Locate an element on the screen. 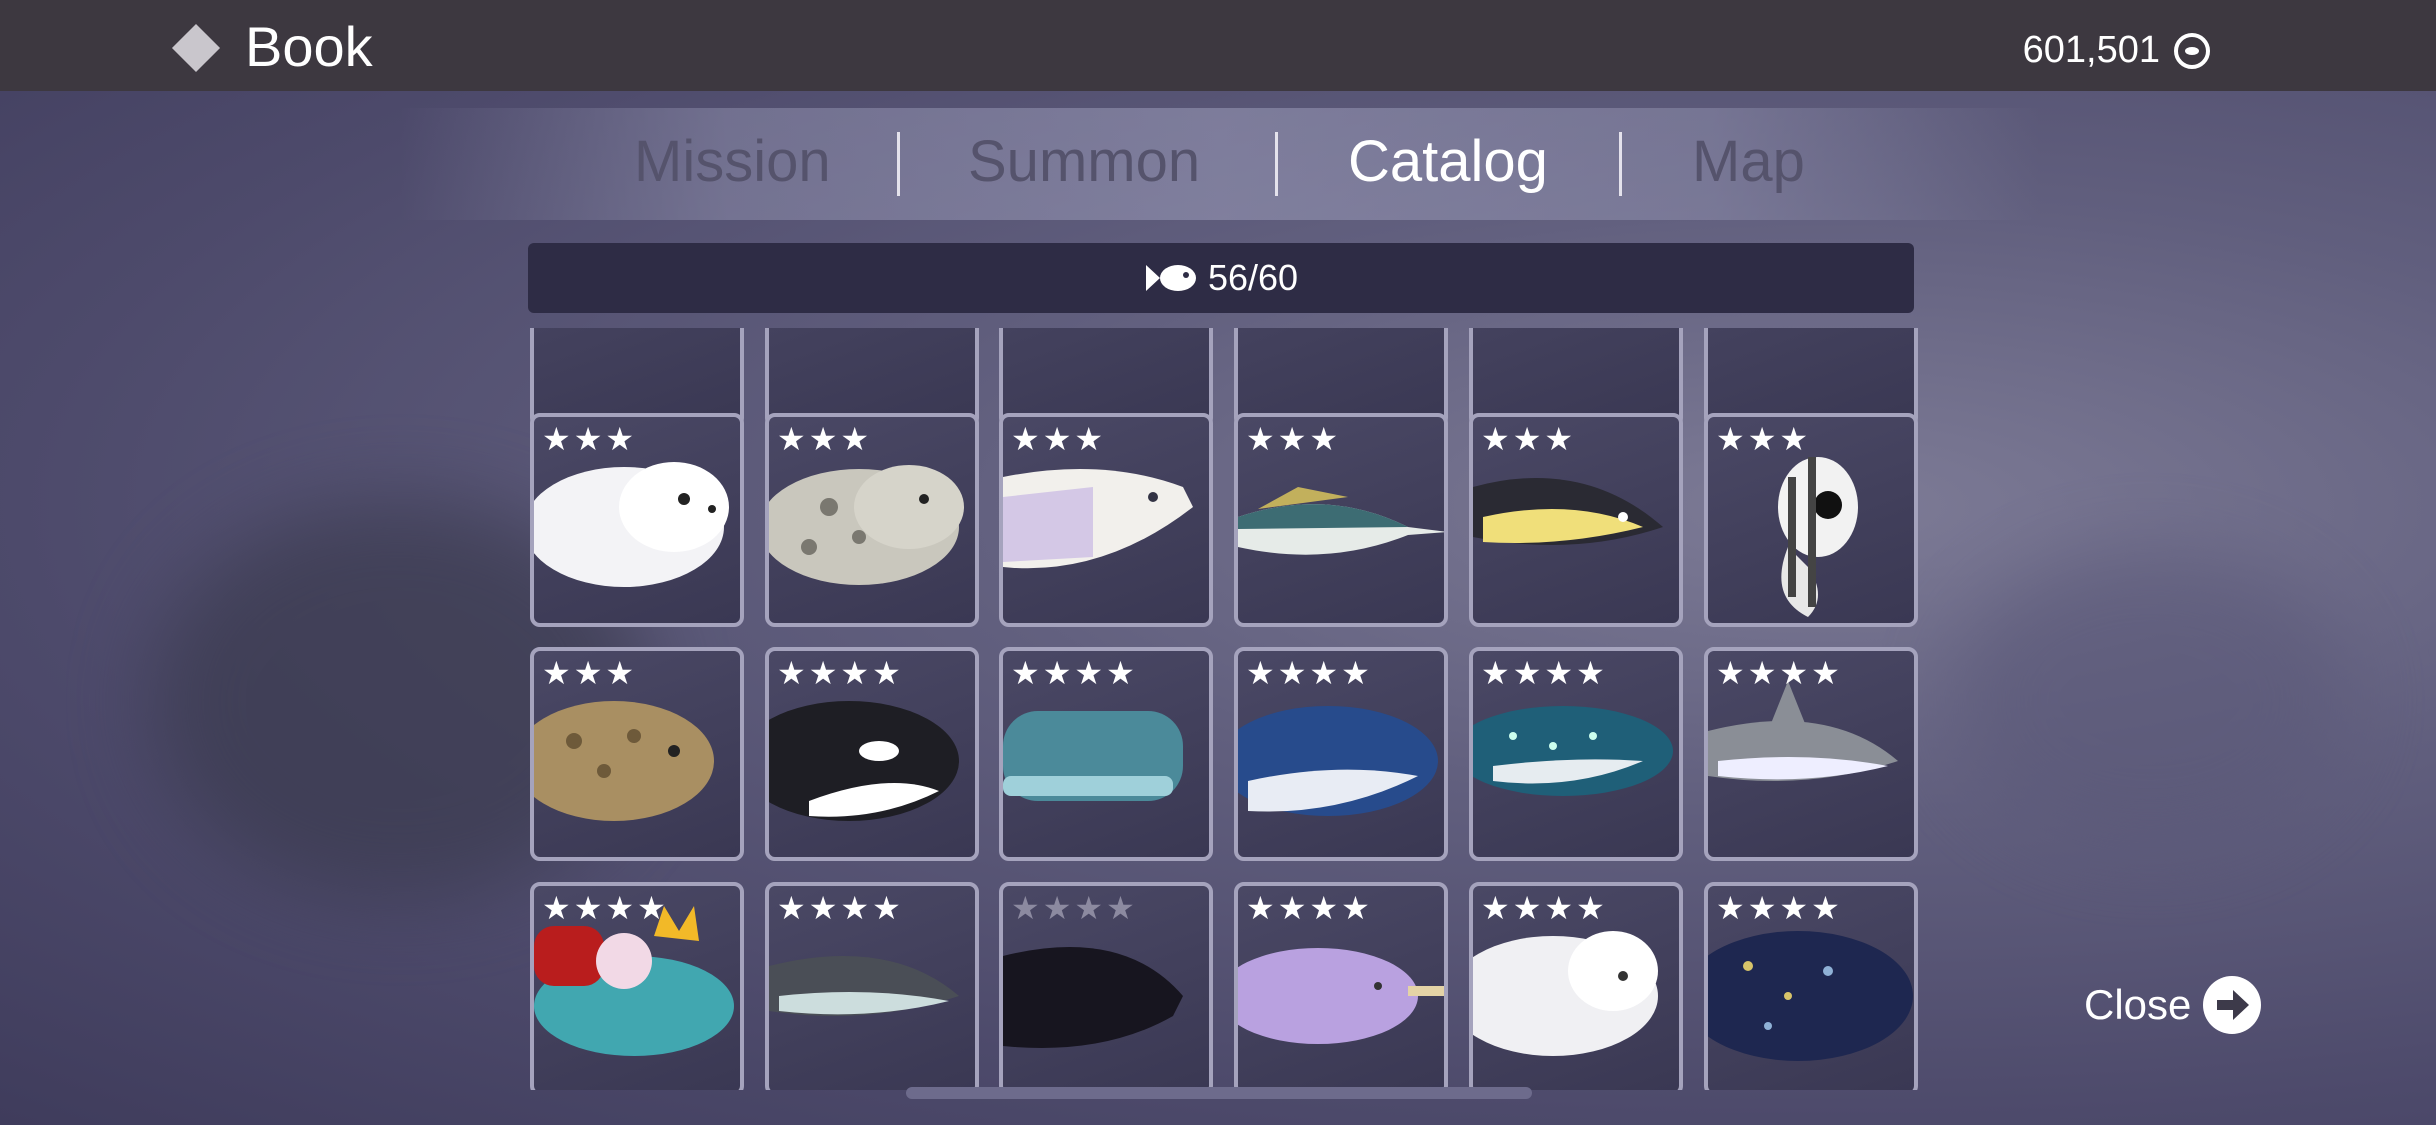  tab-map: Map is located at coordinates (1748, 161).